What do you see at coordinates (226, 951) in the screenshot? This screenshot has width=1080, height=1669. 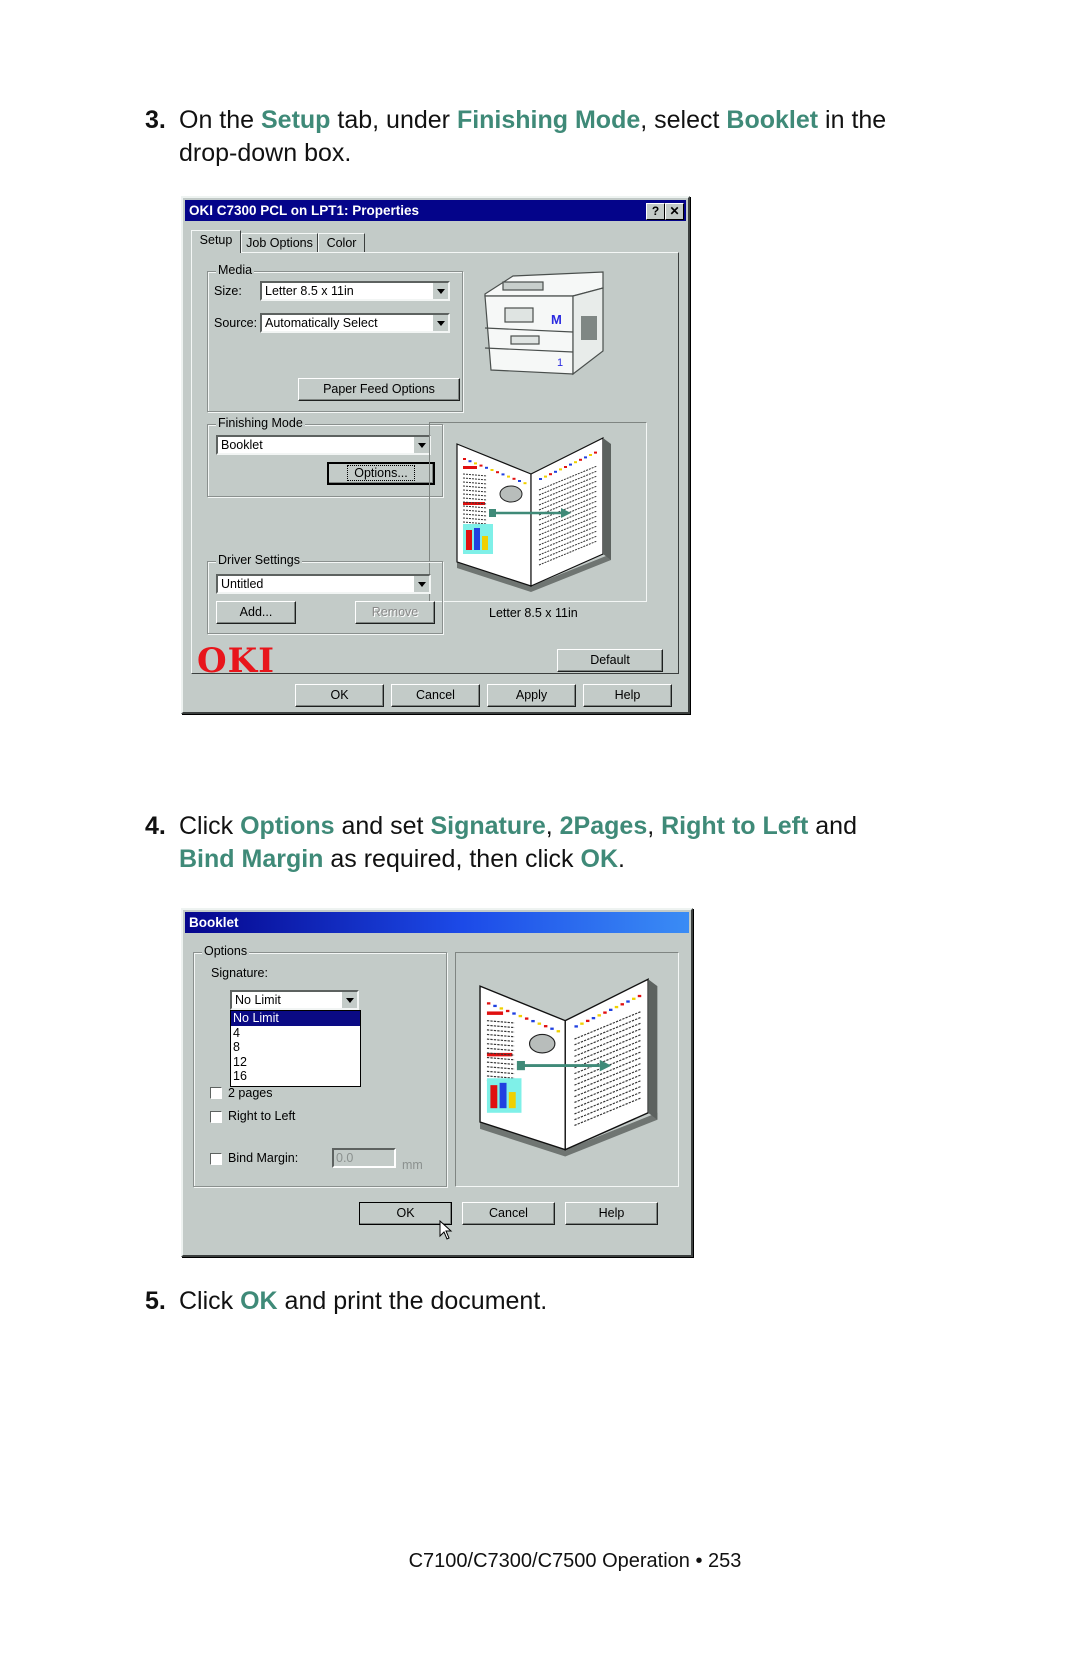 I see `options-group-label: Options` at bounding box center [226, 951].